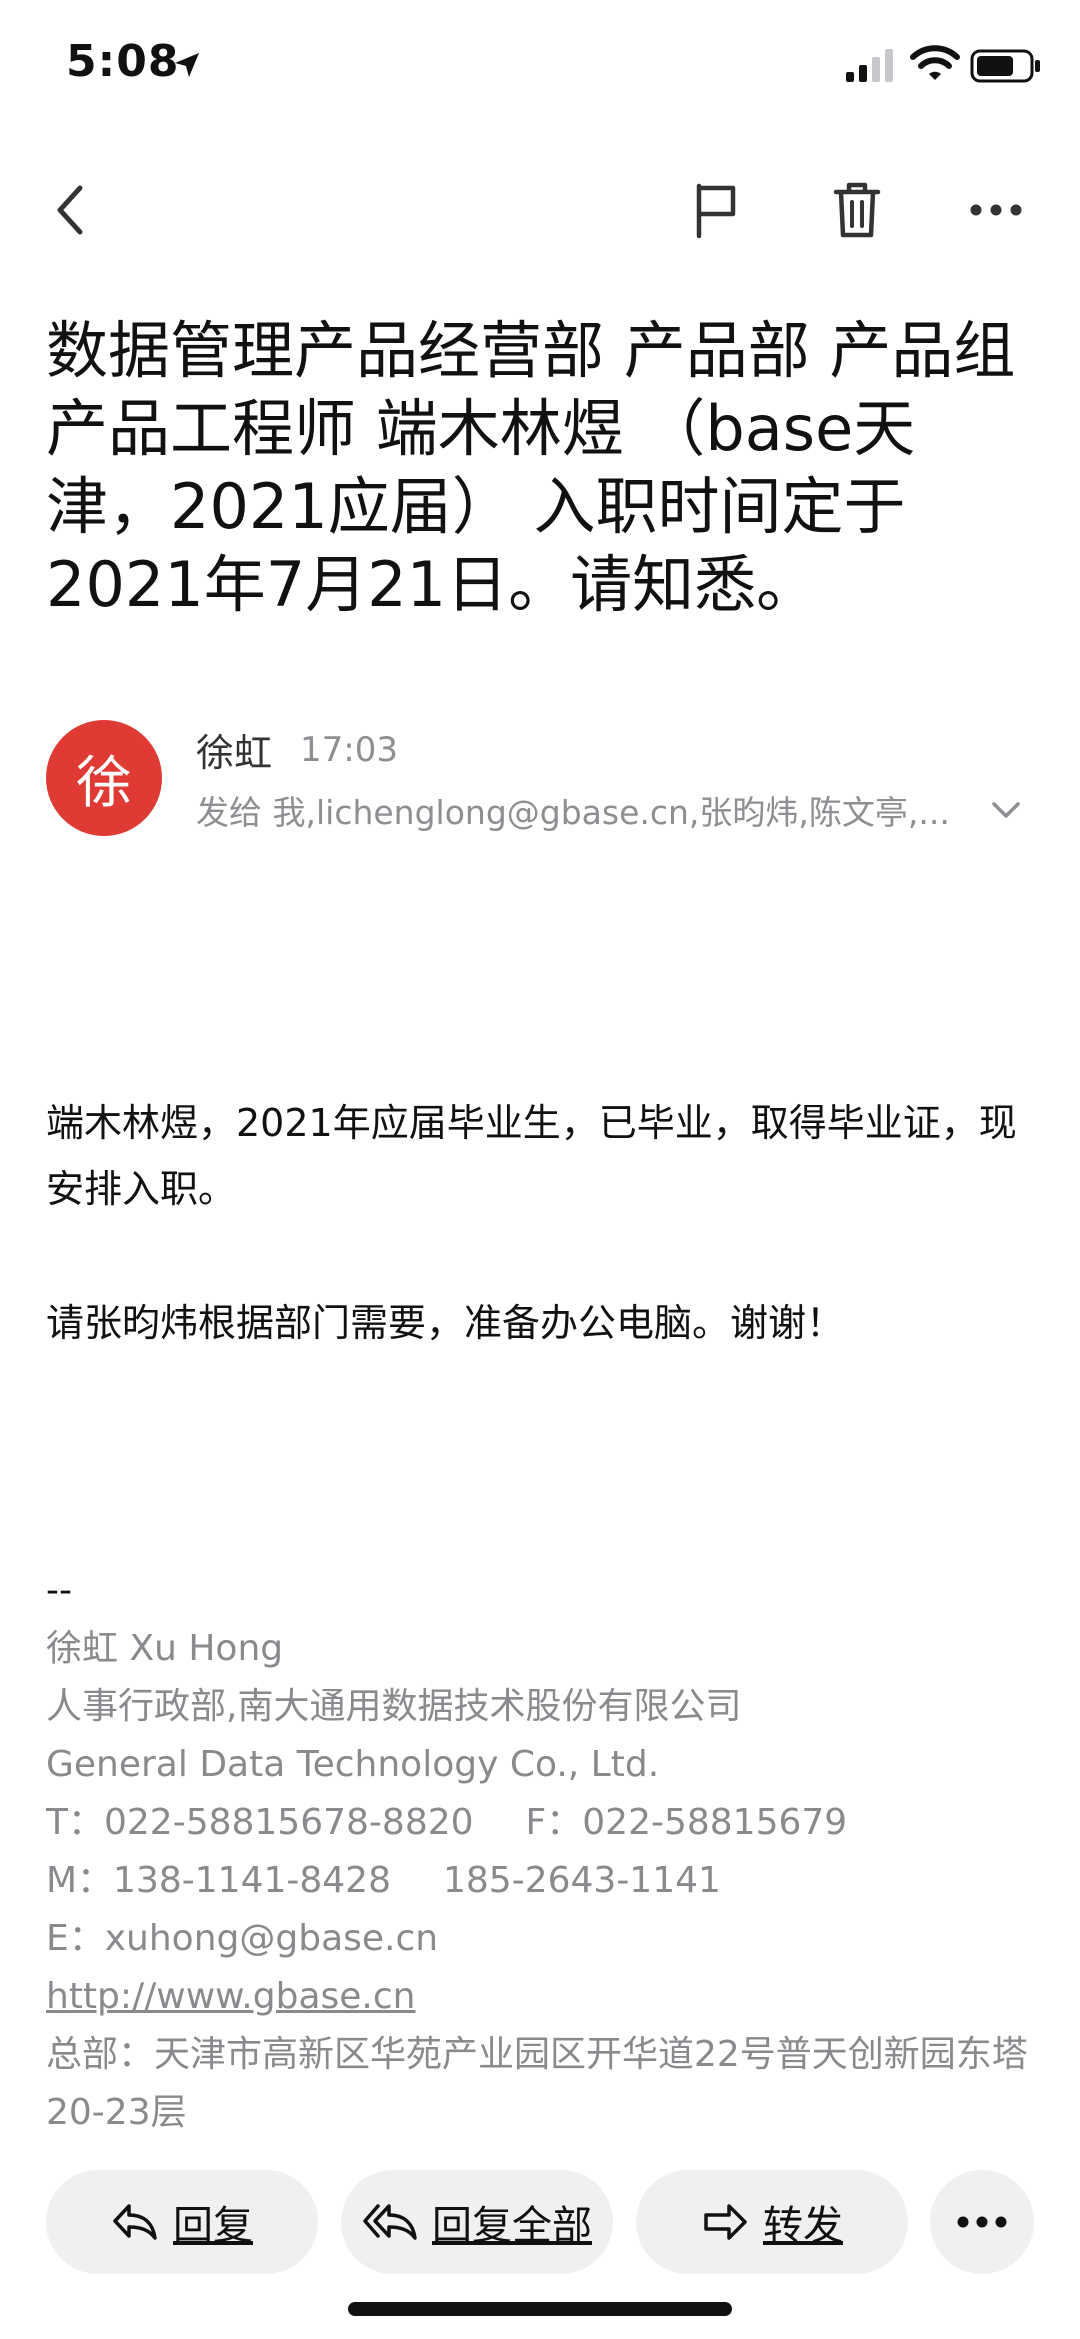  Describe the element at coordinates (540, 2309) in the screenshot. I see `home-indicator` at that location.